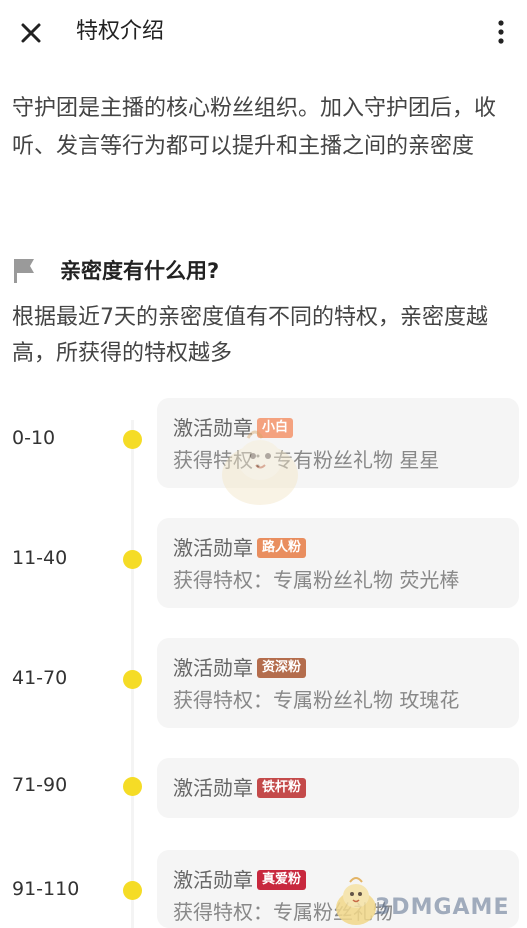  I want to click on privilege-card: 激活勋章 资深粉 获得特权：专属粉丝礼物 玫瑰花, so click(338, 683).